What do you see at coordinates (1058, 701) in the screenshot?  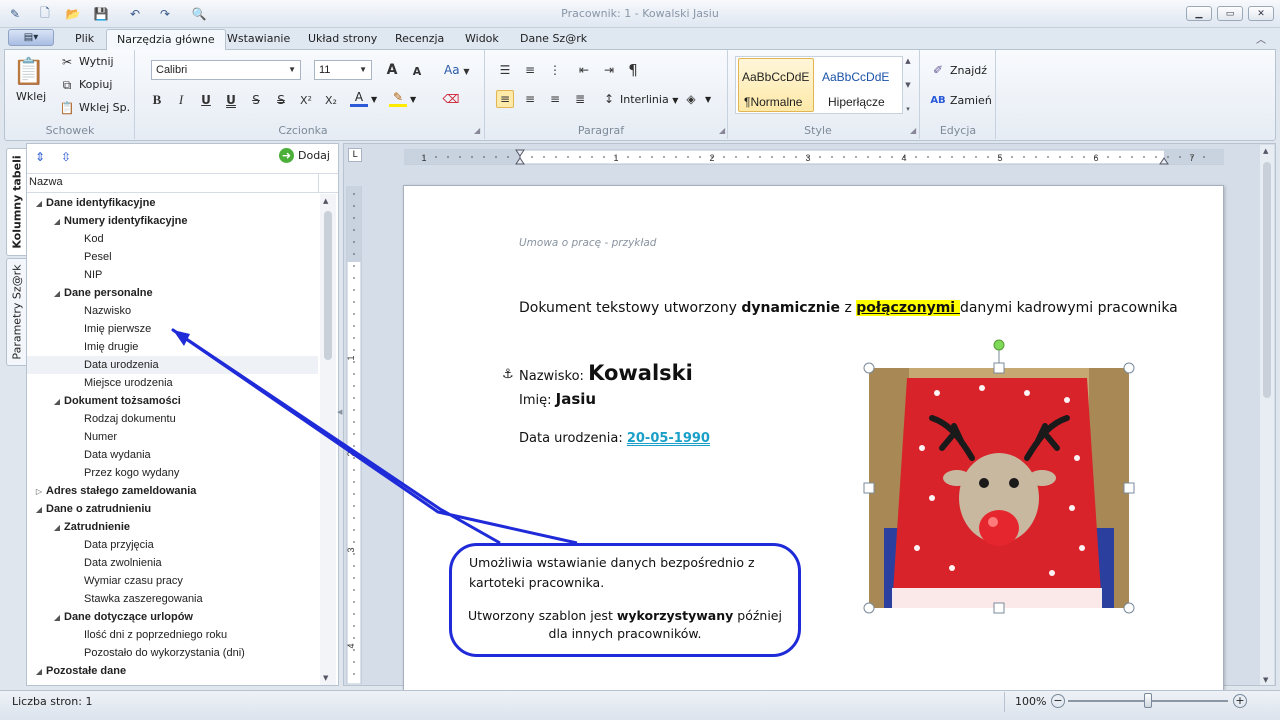 I see `zoom-out-icon: −` at bounding box center [1058, 701].